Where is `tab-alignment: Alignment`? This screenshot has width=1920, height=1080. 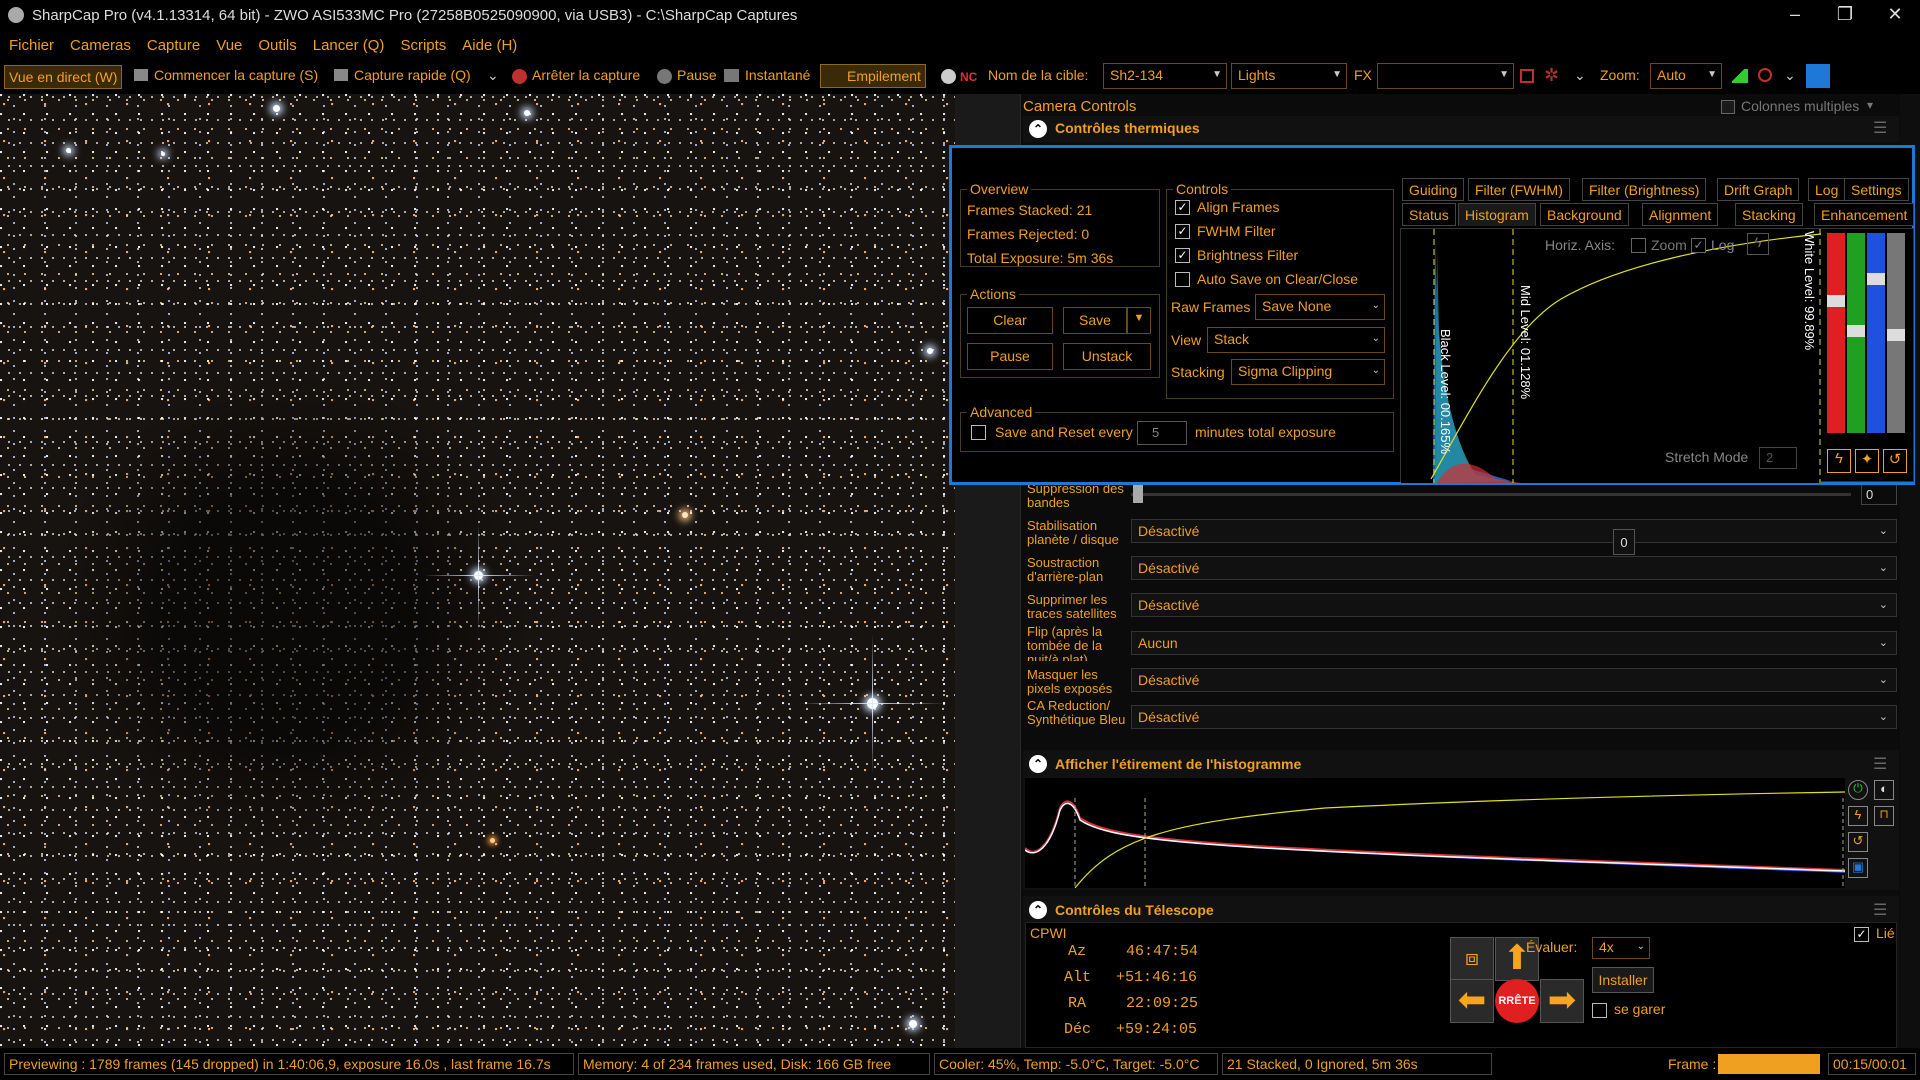 tab-alignment: Alignment is located at coordinates (1680, 214).